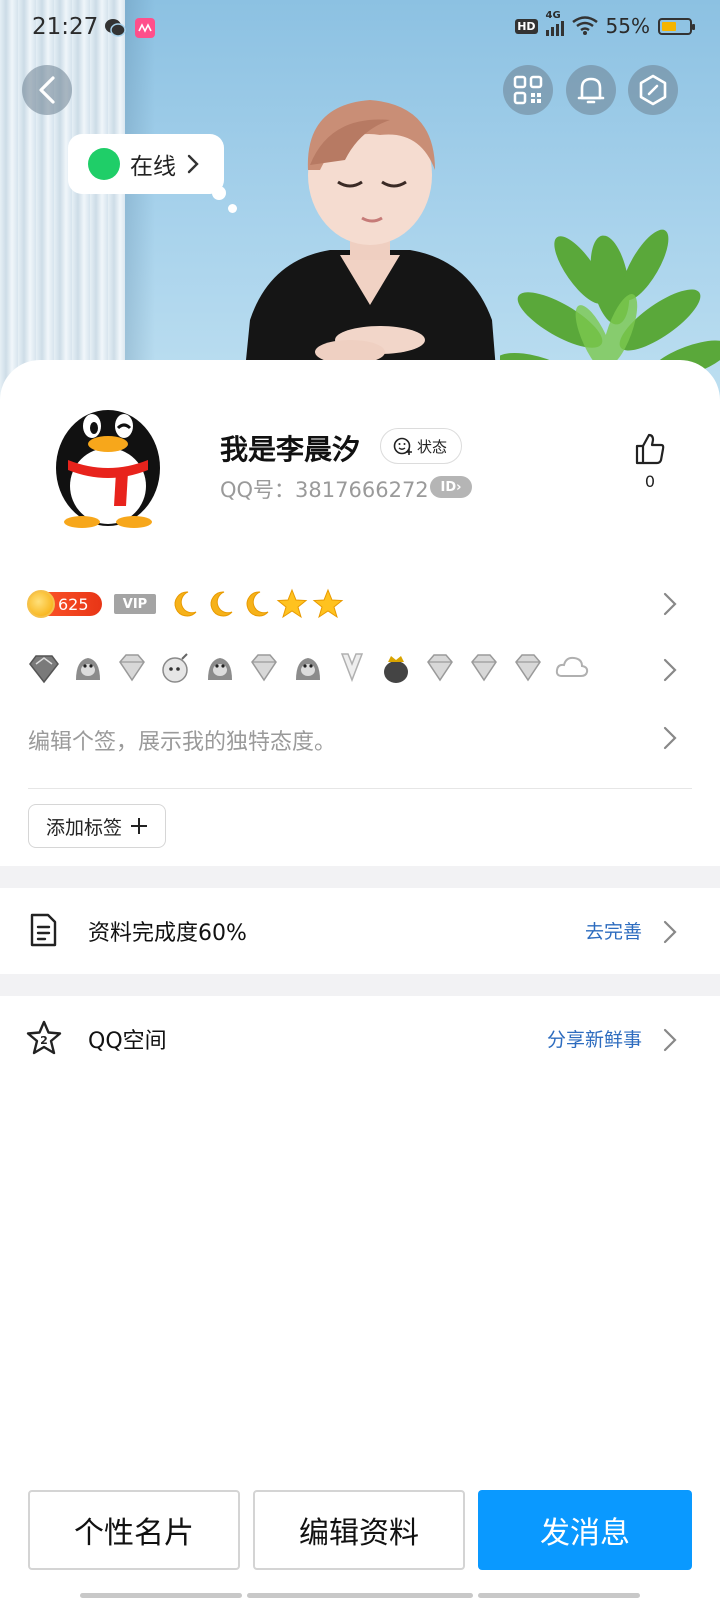  I want to click on qr-code-button, so click(528, 90).